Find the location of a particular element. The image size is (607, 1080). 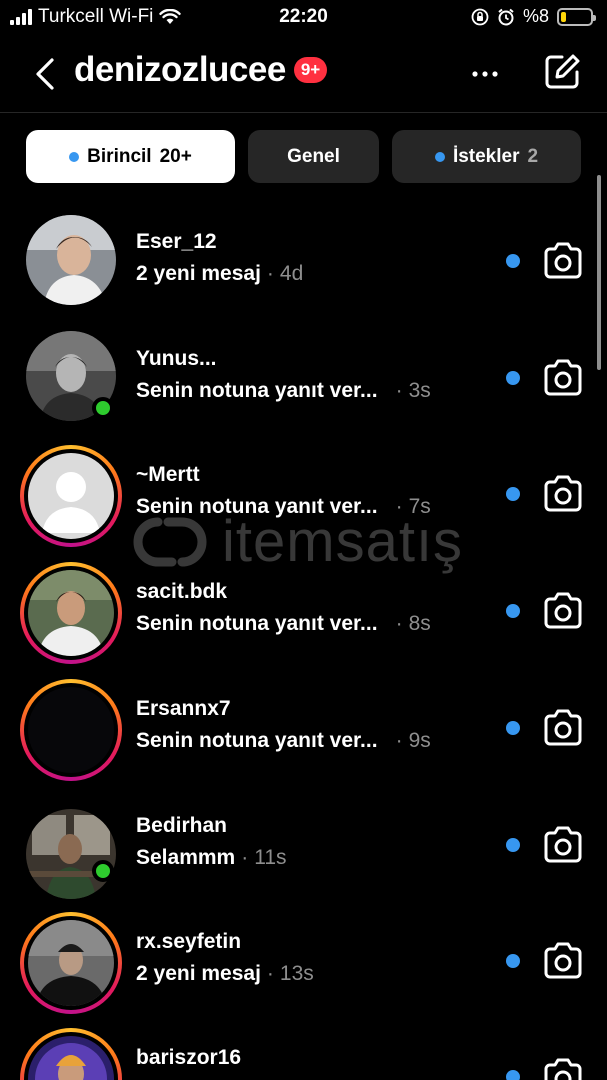

conversation-text: ~Mertt Senin notuna yanıt ver... · 7s is located at coordinates (316, 491).